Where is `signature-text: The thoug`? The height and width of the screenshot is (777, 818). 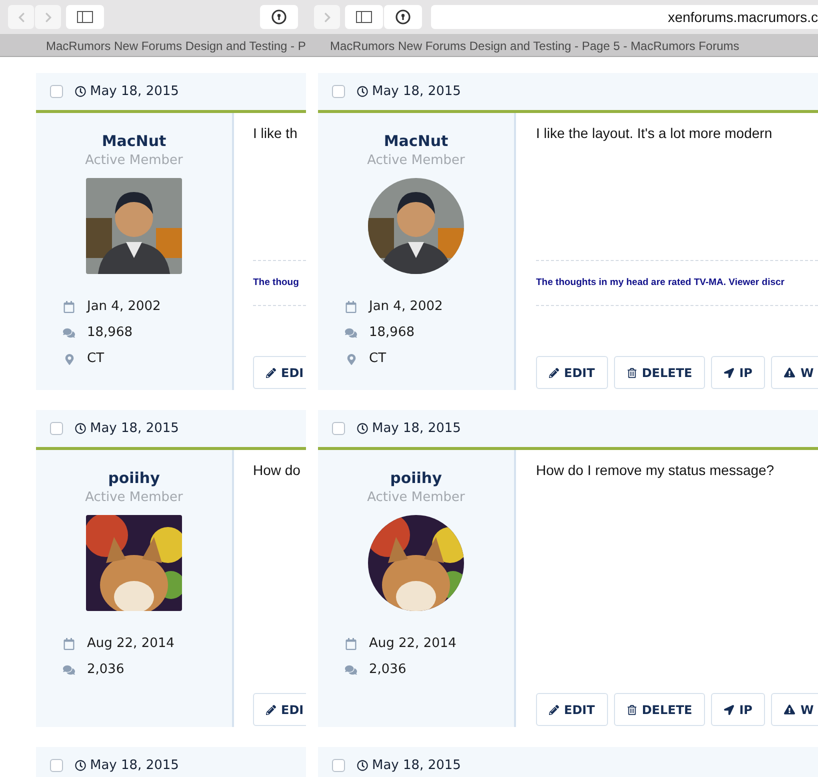 signature-text: The thoug is located at coordinates (276, 283).